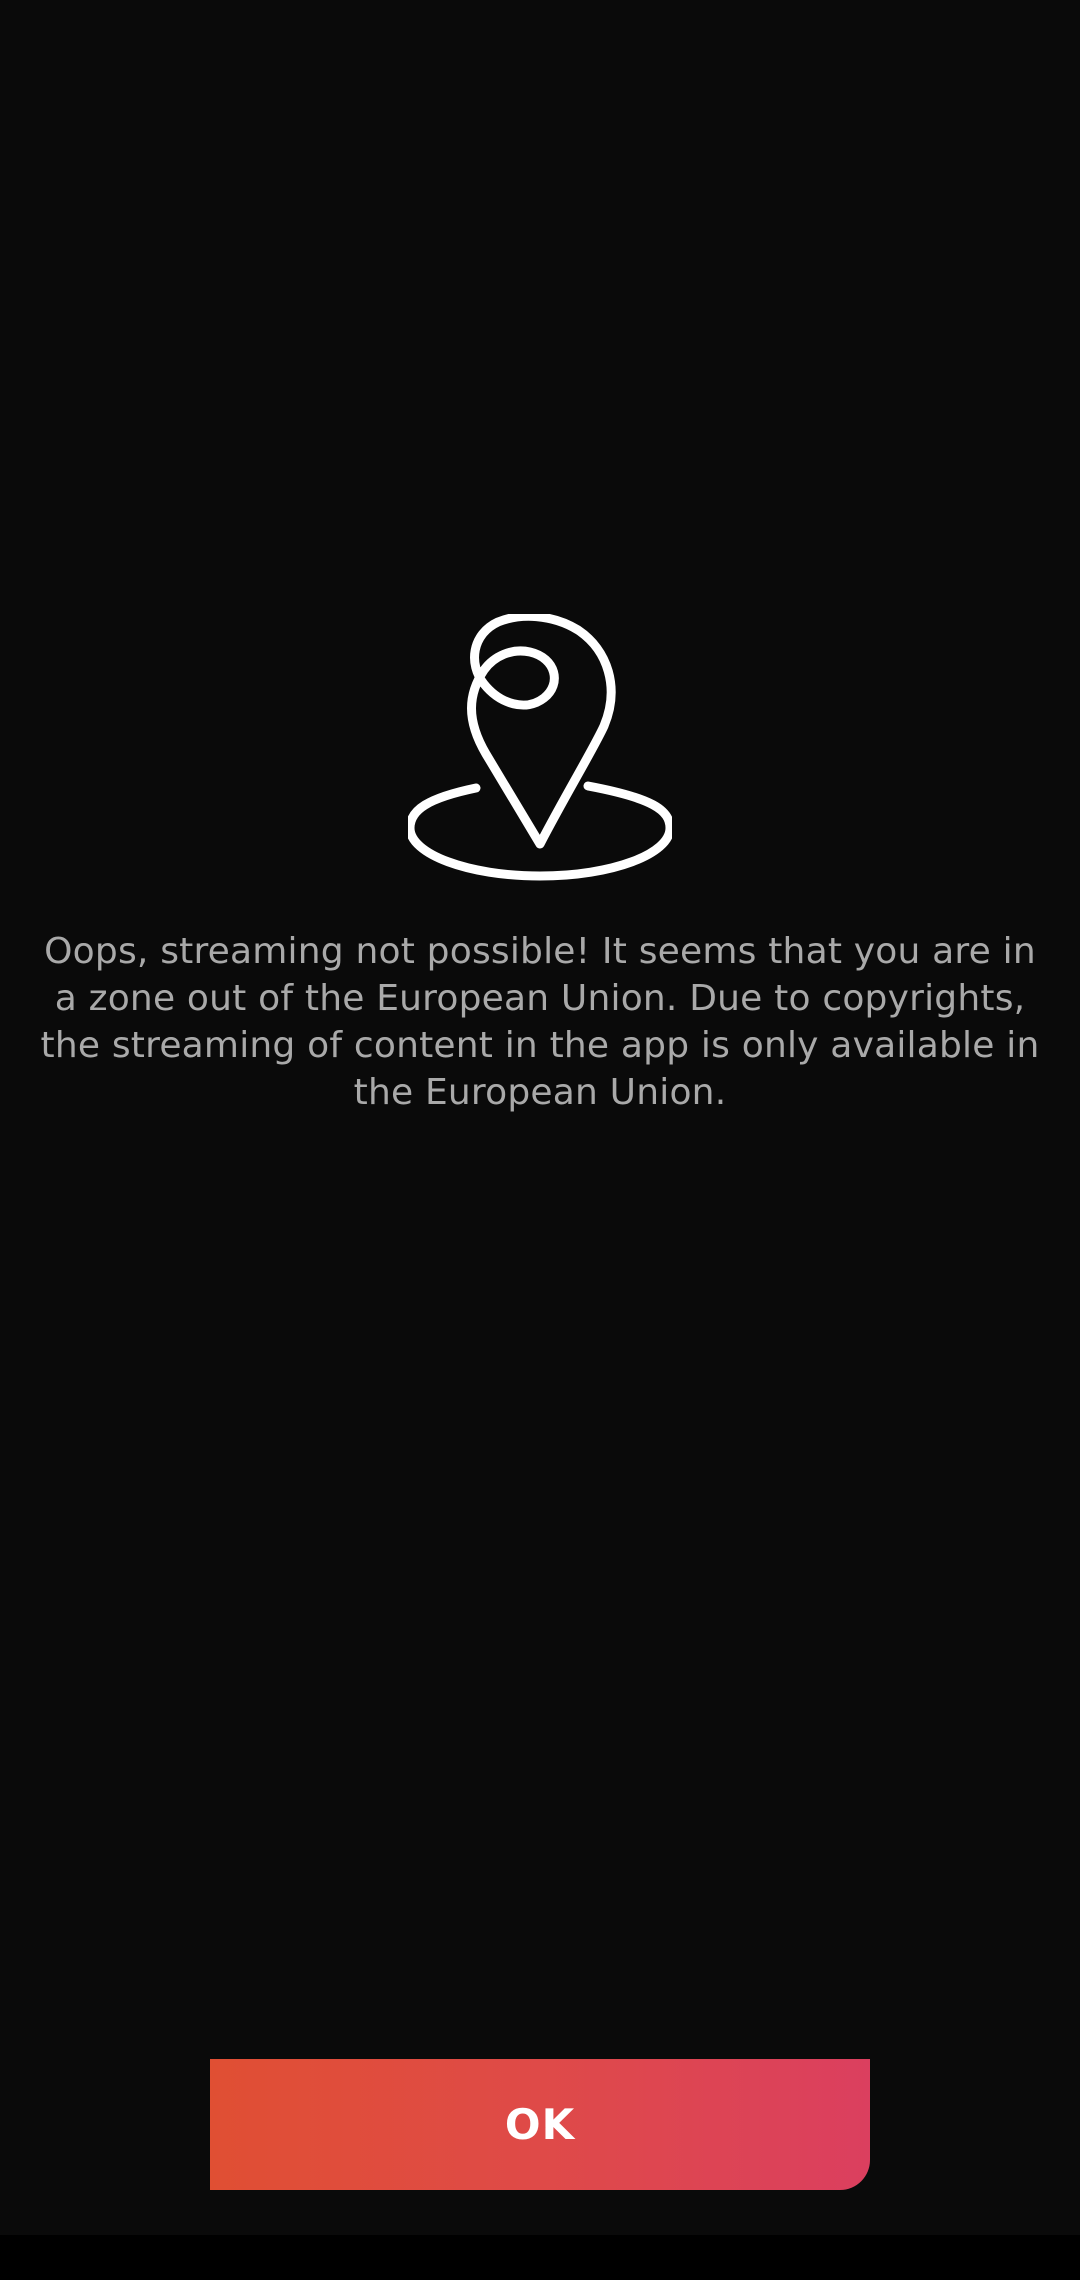 Image resolution: width=1080 pixels, height=2280 pixels. I want to click on ok-button: OK, so click(540, 2124).